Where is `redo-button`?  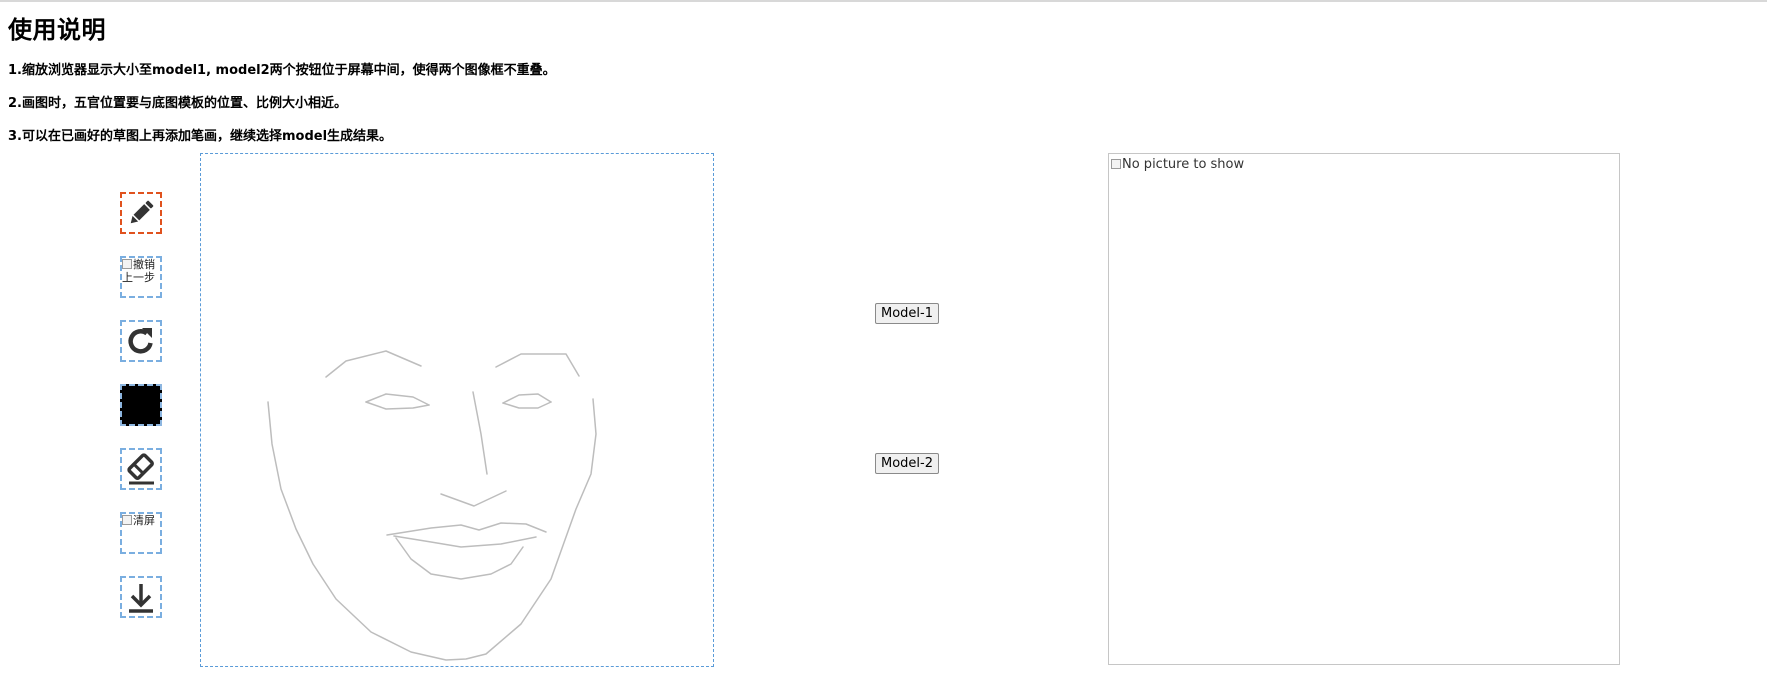 redo-button is located at coordinates (141, 341).